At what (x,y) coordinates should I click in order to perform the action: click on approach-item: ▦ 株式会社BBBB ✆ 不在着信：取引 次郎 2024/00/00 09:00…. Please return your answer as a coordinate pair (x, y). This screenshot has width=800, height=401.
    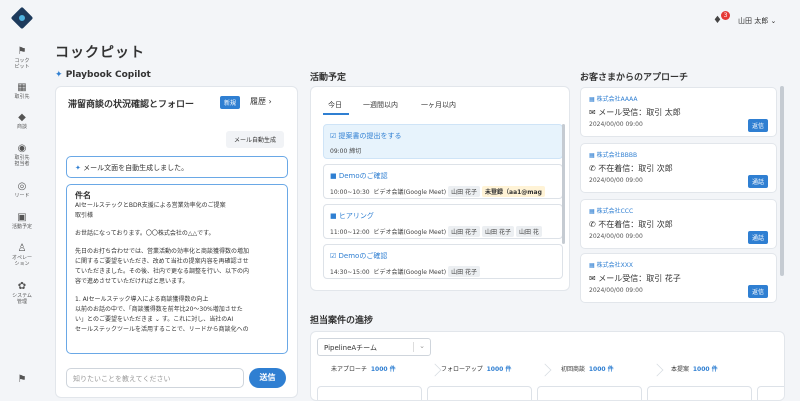
    Looking at the image, I should click on (678, 168).